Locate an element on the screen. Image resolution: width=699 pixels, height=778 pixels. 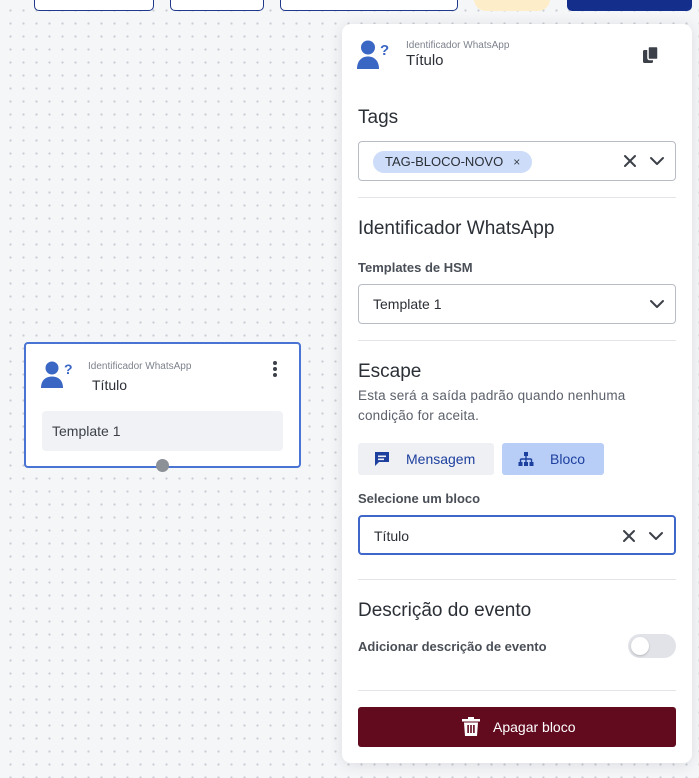
escape-option-message-label: Mensagem is located at coordinates (441, 459).